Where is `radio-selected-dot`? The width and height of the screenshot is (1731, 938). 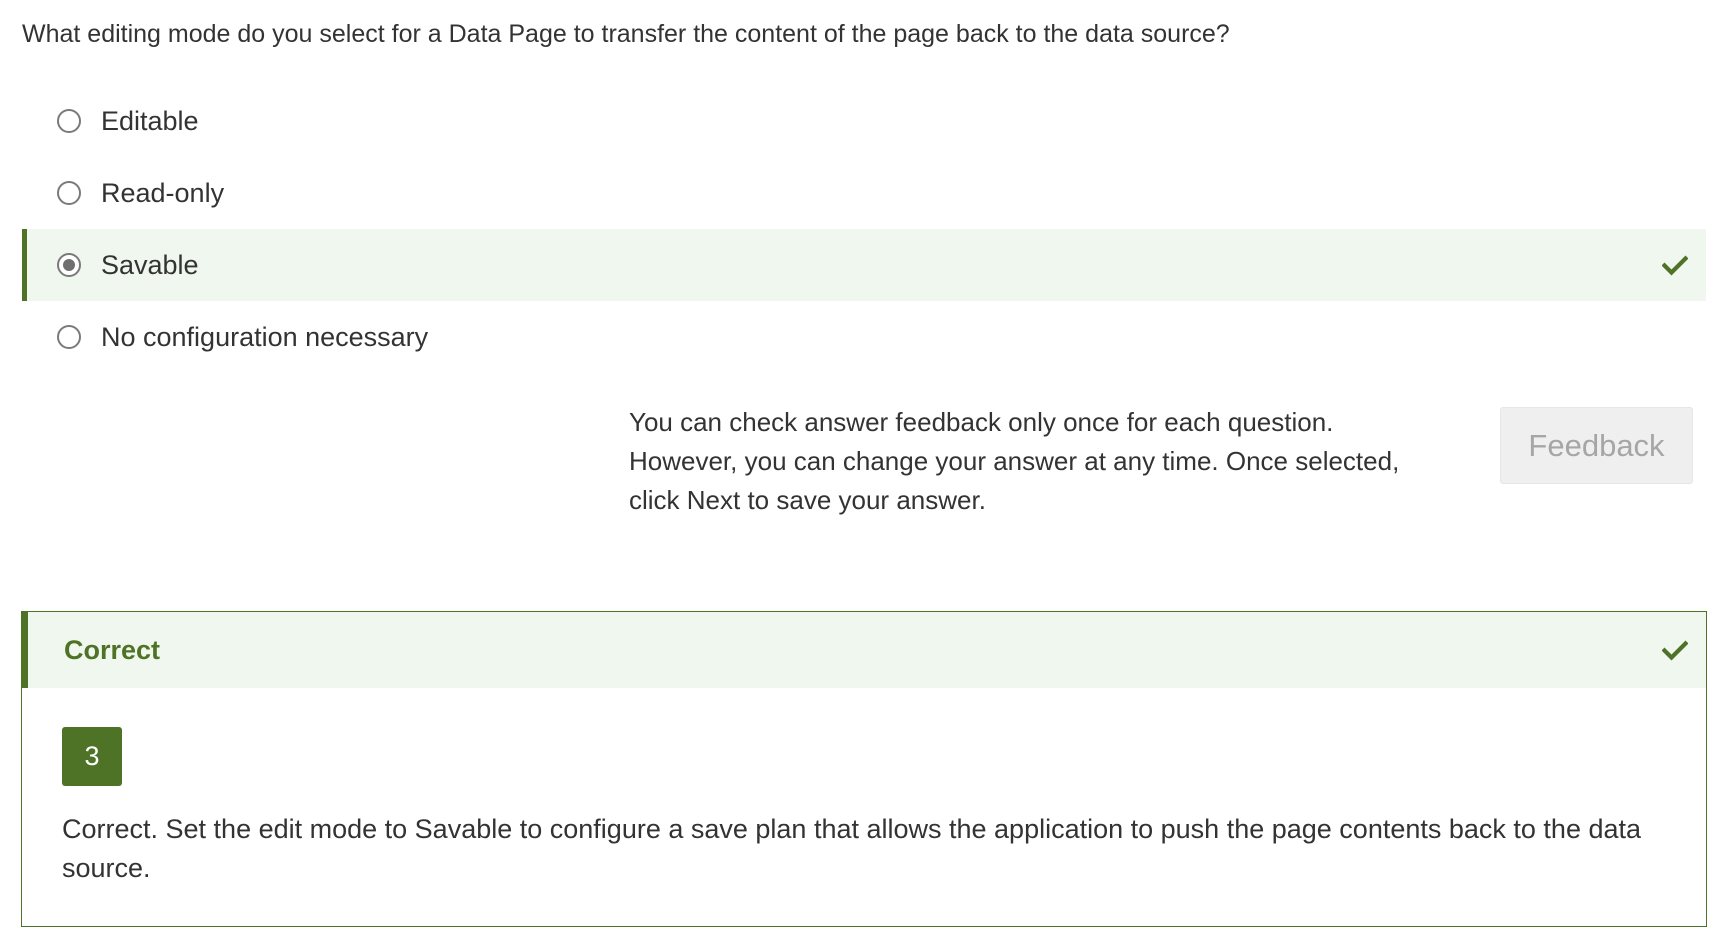
radio-selected-dot is located at coordinates (69, 265).